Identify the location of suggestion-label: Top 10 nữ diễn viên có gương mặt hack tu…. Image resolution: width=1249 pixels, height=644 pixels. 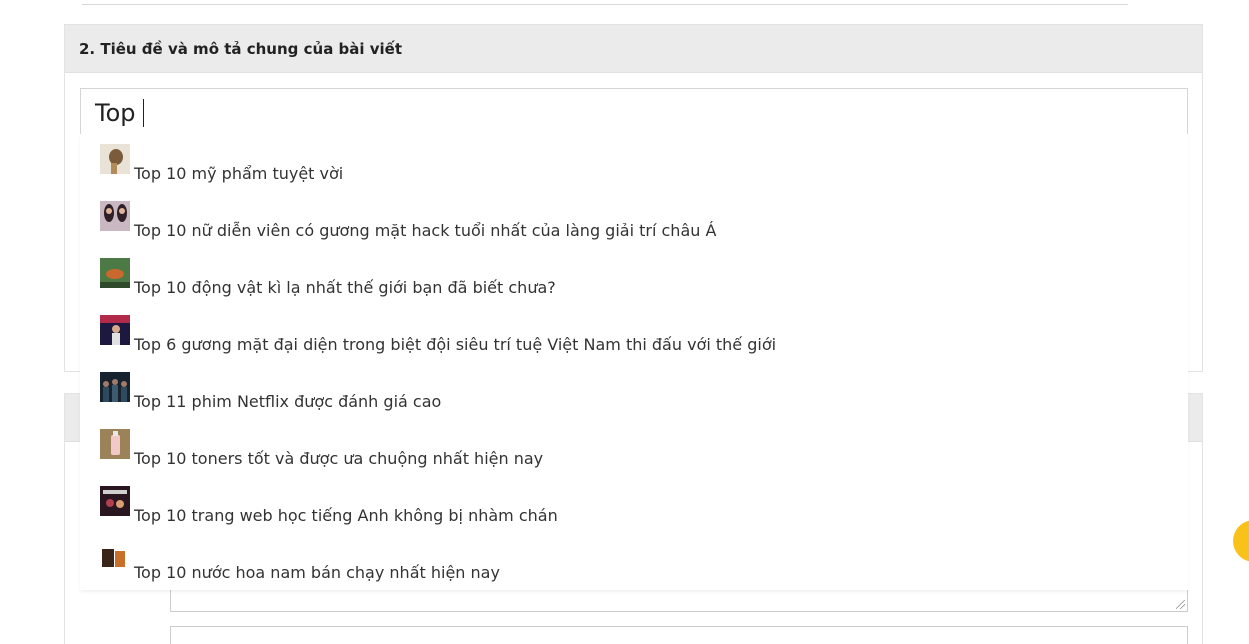
(425, 230).